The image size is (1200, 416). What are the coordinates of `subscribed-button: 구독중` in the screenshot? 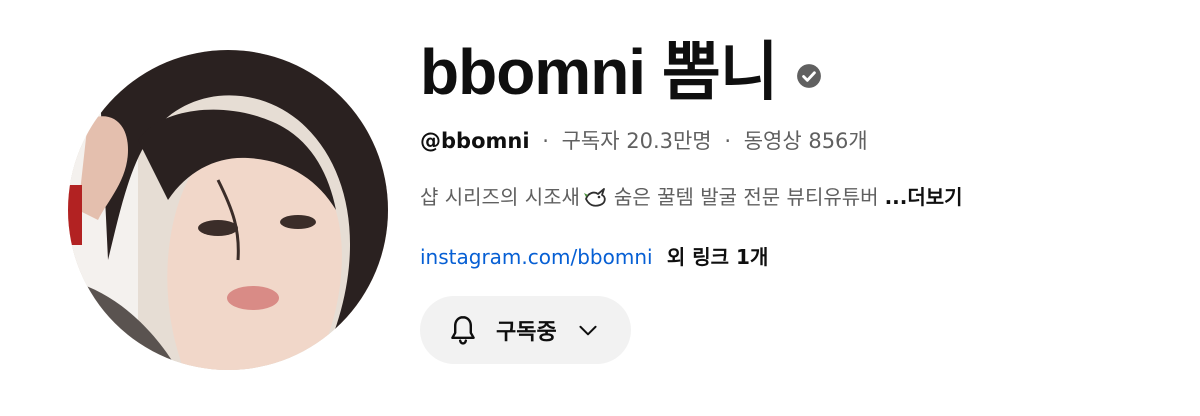 It's located at (525, 330).